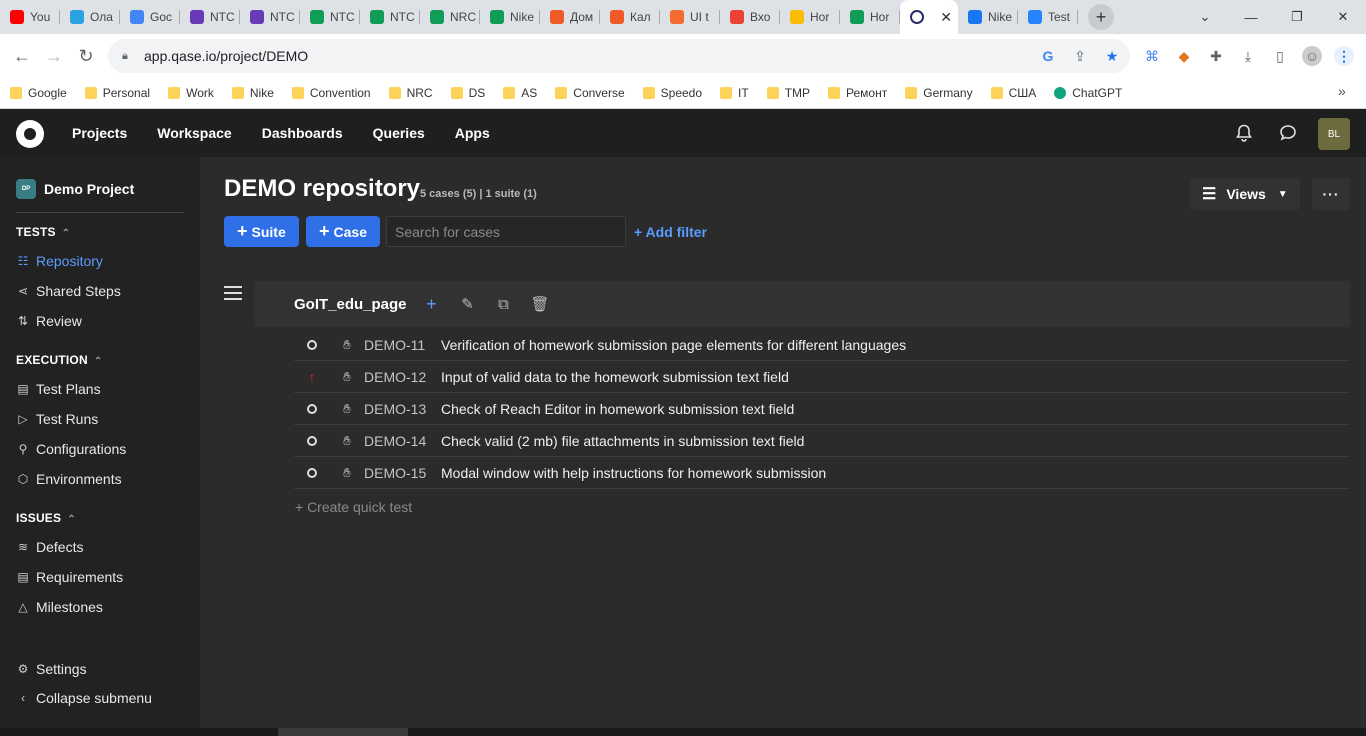  Describe the element at coordinates (468, 304) in the screenshot. I see `edit-icon: ✎` at that location.